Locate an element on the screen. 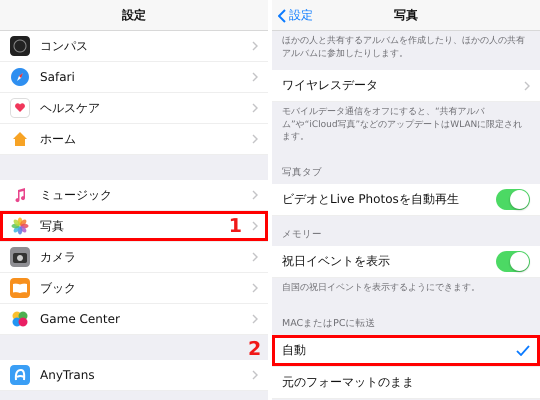  bubbles-icon is located at coordinates (20, 319).